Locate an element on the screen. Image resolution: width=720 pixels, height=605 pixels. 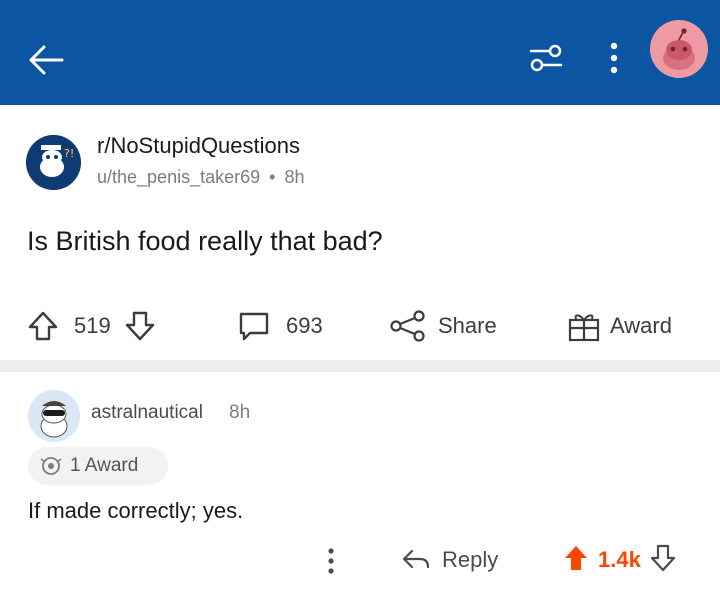
downvote-button is located at coordinates (140, 326).